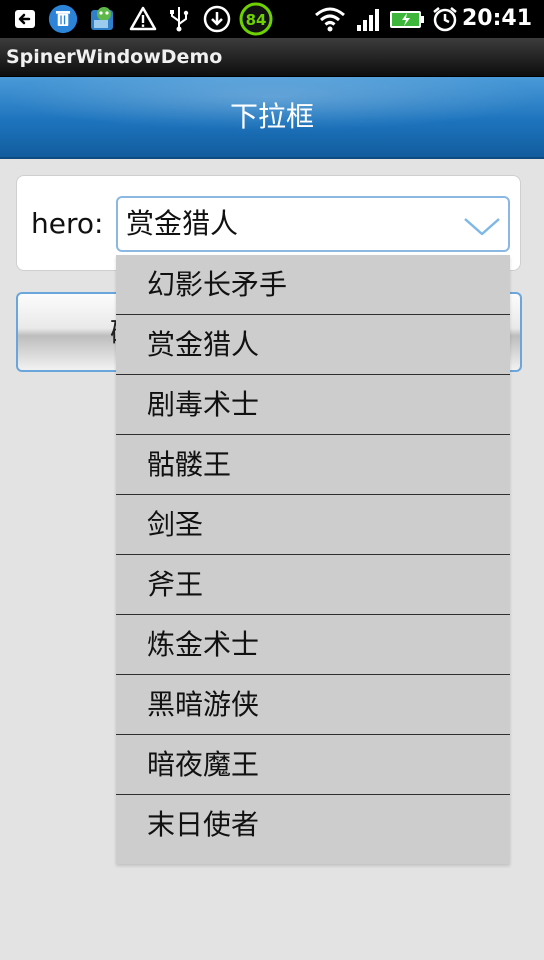 The image size is (544, 960). What do you see at coordinates (313, 825) in the screenshot?
I see `dropdown-item: 末日使者` at bounding box center [313, 825].